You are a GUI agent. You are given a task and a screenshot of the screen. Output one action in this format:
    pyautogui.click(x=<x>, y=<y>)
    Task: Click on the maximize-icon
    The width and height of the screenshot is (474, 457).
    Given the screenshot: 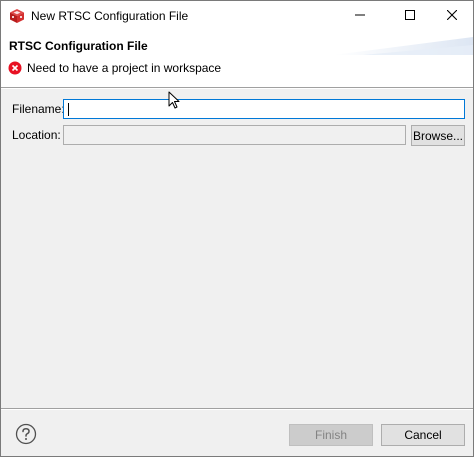 What is the action you would take?
    pyautogui.click(x=410, y=16)
    